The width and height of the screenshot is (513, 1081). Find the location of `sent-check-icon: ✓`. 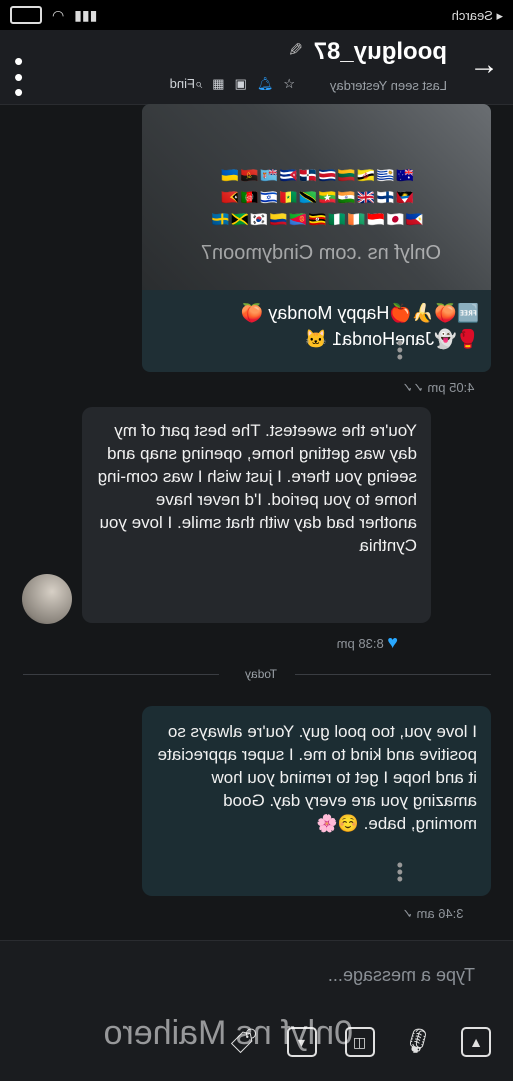

sent-check-icon: ✓ is located at coordinates (407, 913).